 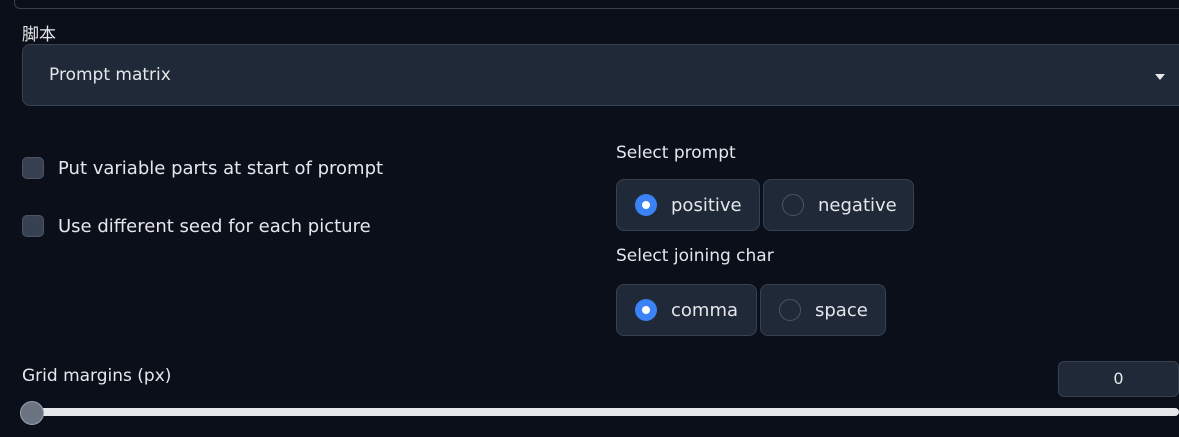 I want to click on variable-parts-checkbox, so click(x=33, y=168).